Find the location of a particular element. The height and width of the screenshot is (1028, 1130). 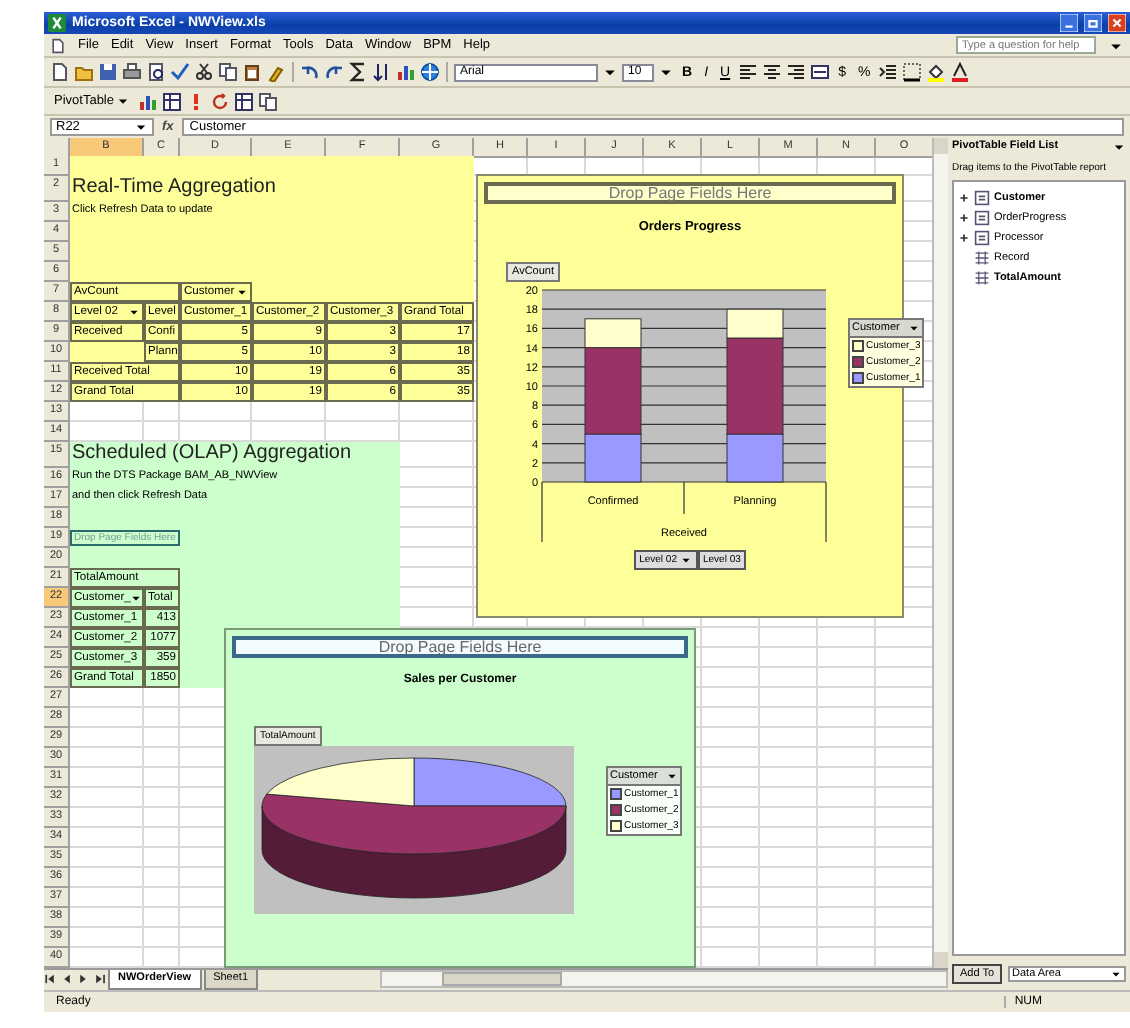

bar-chart-icon is located at coordinates (406, 72).